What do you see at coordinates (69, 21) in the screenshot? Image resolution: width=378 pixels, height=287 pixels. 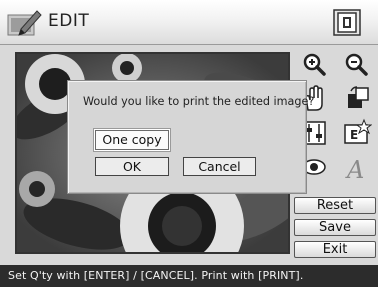 I see `screen-title: EDIT` at bounding box center [69, 21].